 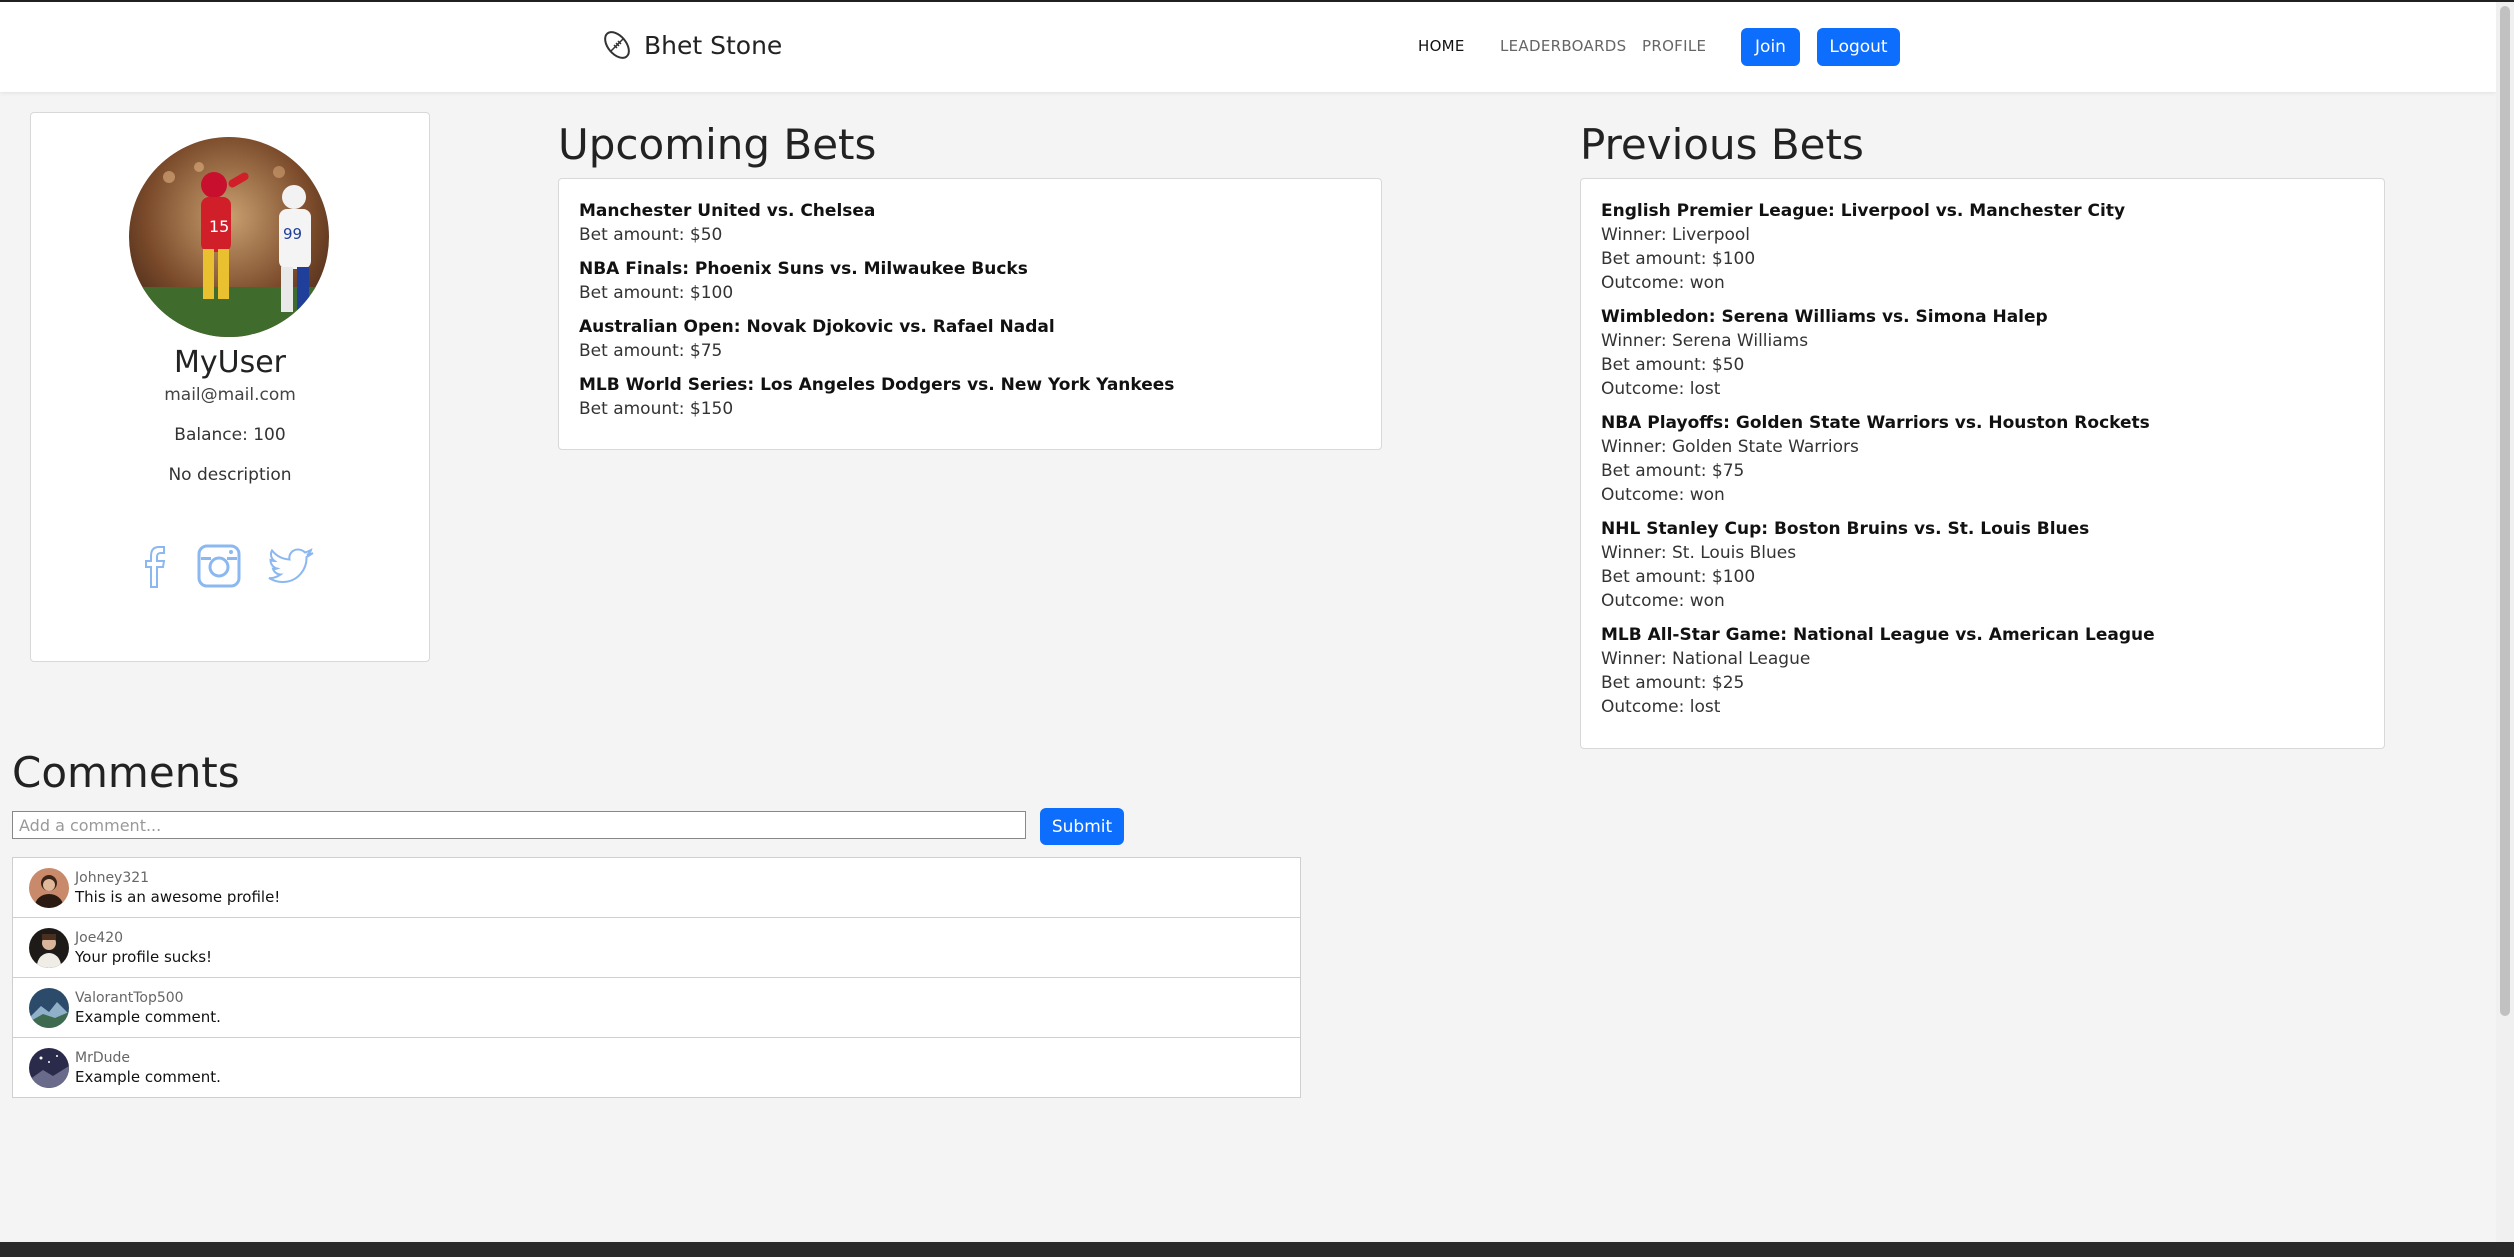 I want to click on comment-username: ValorantTop500, so click(x=129, y=998).